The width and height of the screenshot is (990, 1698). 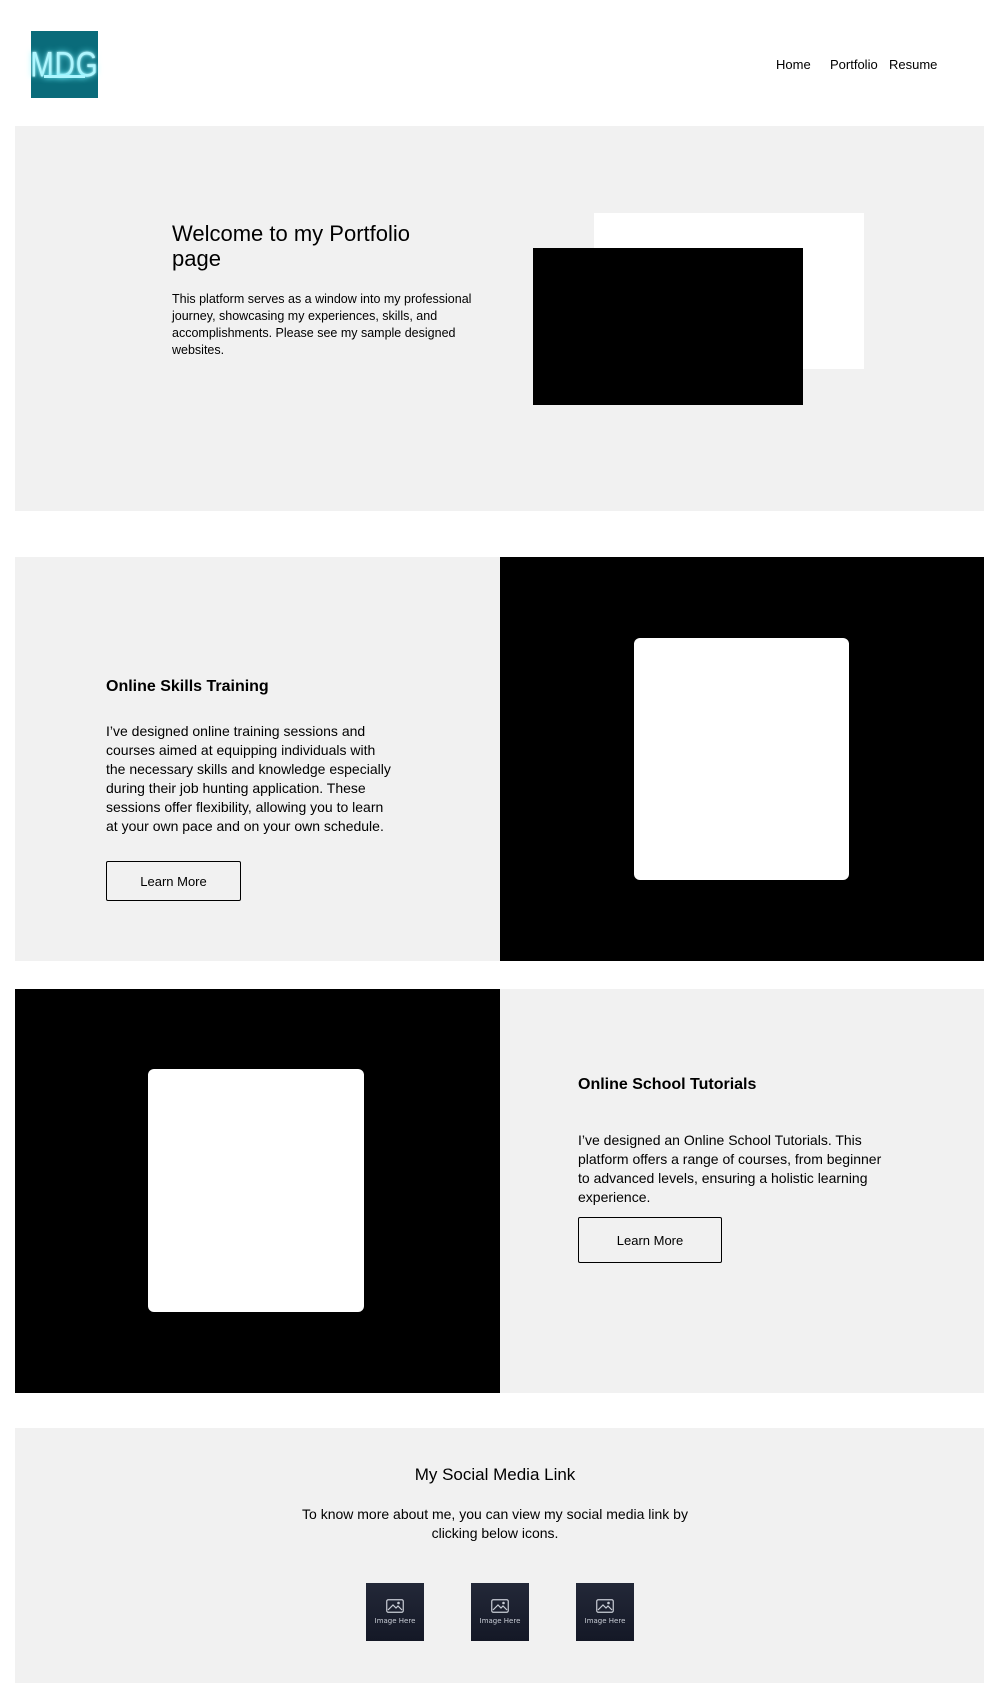 I want to click on social-title: My Social Media Link, so click(x=495, y=1474).